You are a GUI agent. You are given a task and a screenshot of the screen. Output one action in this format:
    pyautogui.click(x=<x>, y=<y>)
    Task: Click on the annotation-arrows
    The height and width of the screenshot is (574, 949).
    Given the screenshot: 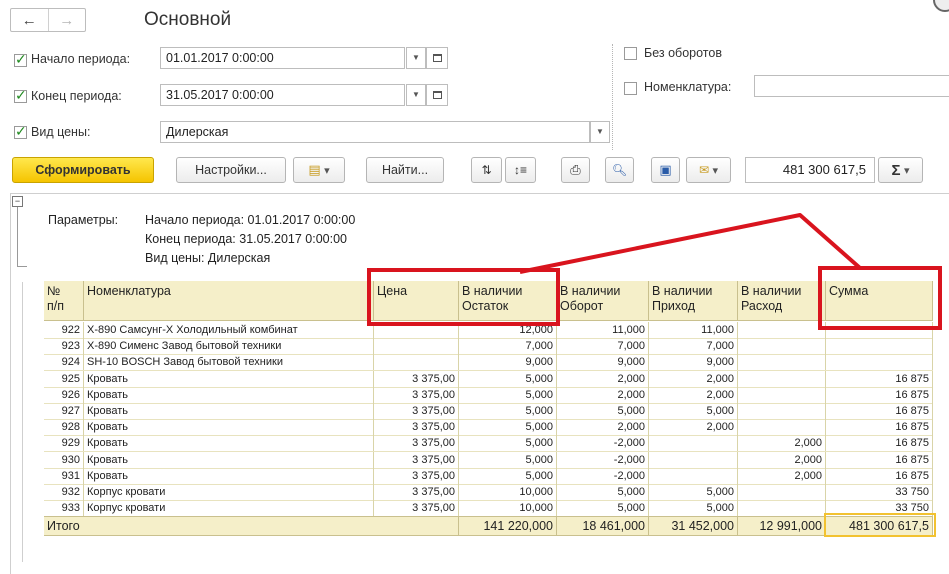 What is the action you would take?
    pyautogui.click(x=690, y=243)
    